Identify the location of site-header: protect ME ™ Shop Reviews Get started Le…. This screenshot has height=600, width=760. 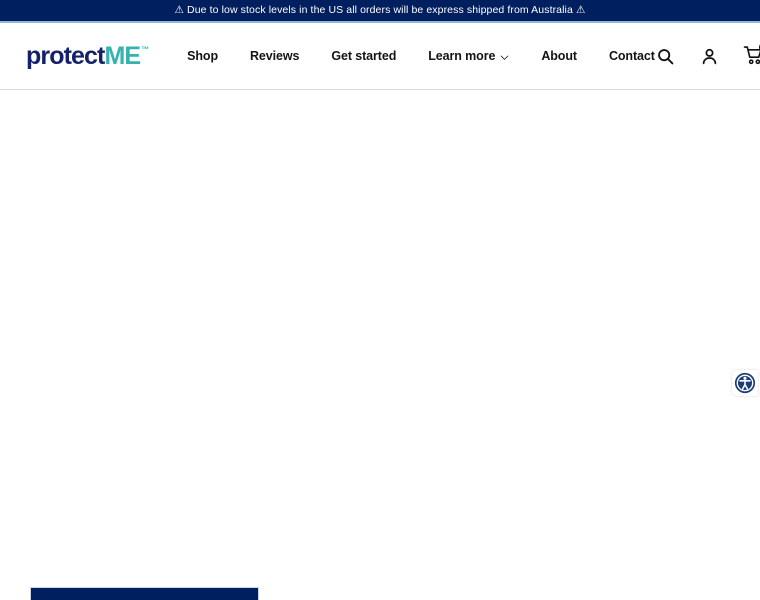
(380, 56).